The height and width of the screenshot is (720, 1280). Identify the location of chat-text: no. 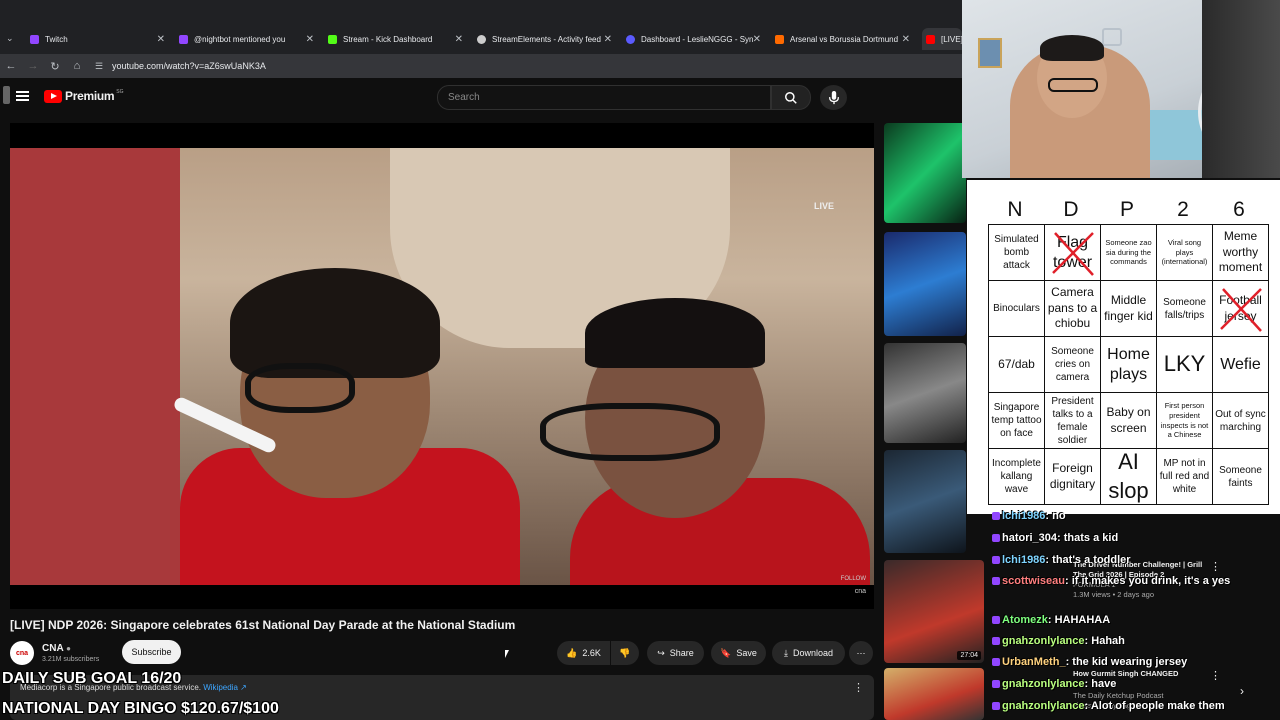
(1059, 516).